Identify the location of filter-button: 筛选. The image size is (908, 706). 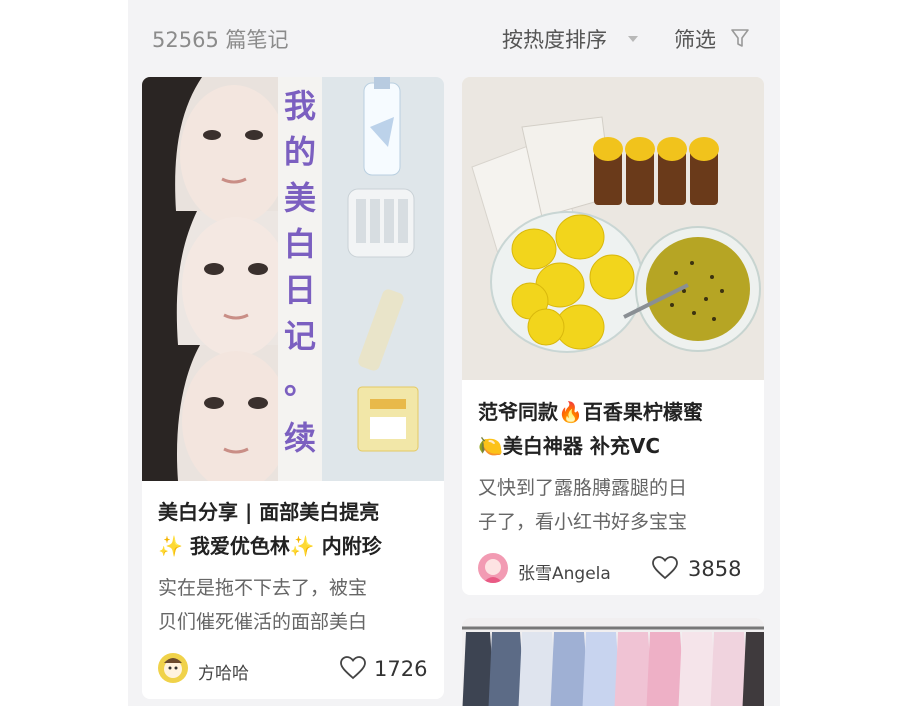
(695, 39).